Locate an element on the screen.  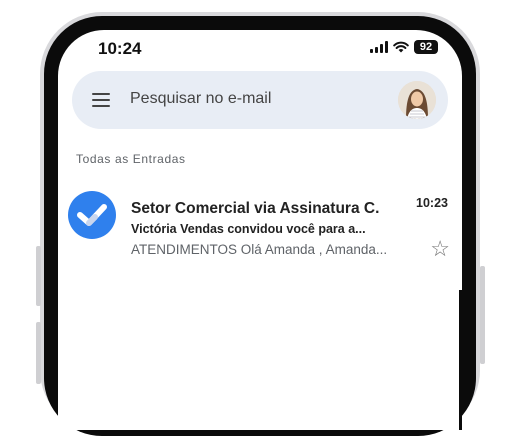
screen-edge is located at coordinates (460, 360).